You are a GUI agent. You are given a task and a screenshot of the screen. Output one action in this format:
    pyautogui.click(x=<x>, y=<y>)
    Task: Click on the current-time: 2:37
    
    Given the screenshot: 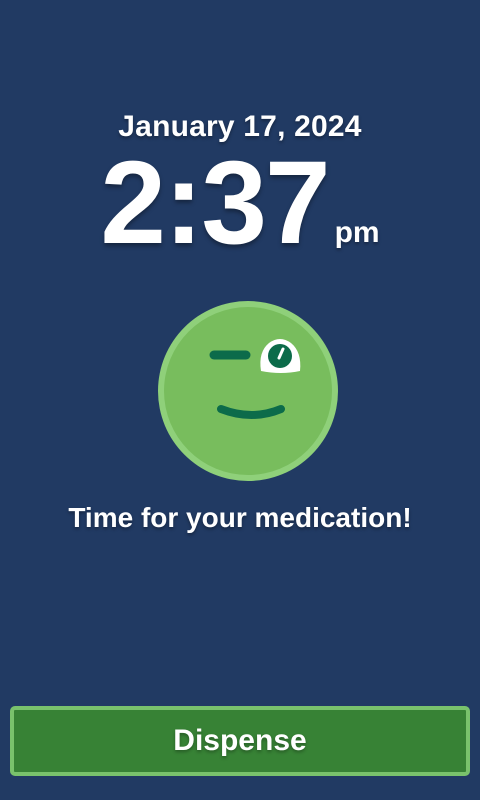 What is the action you would take?
    pyautogui.click(x=215, y=203)
    